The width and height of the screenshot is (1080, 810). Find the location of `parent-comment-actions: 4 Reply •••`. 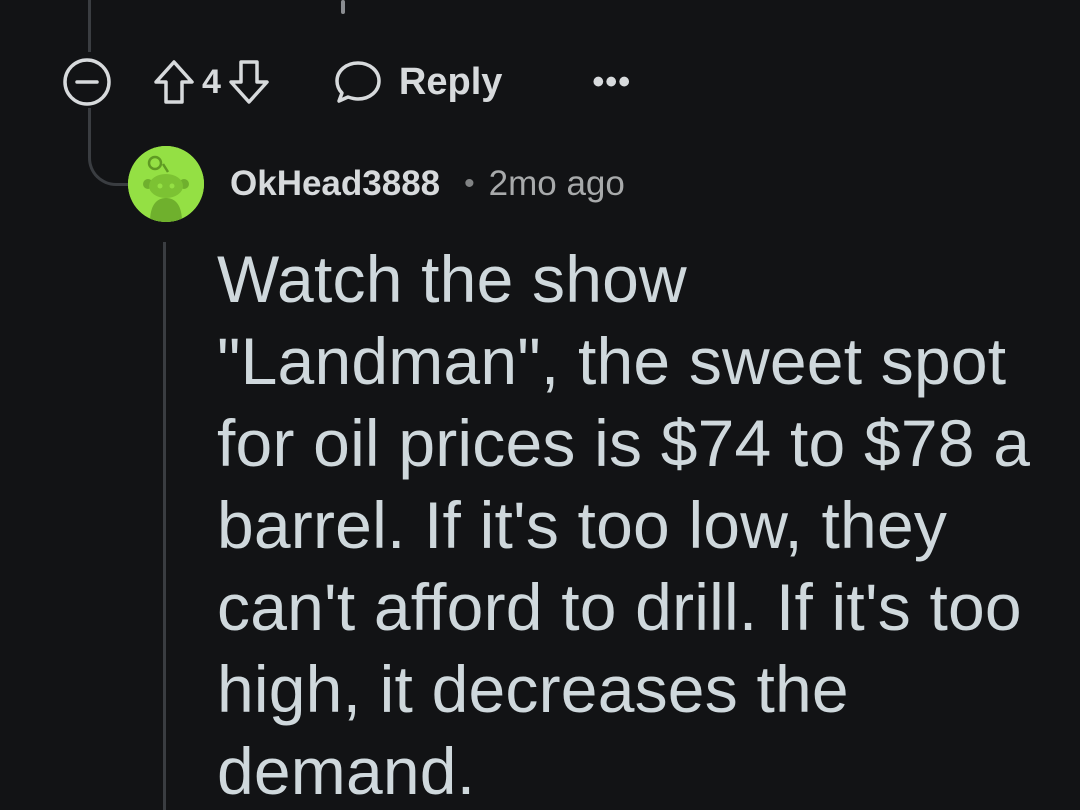

parent-comment-actions: 4 Reply ••• is located at coordinates (346, 82).